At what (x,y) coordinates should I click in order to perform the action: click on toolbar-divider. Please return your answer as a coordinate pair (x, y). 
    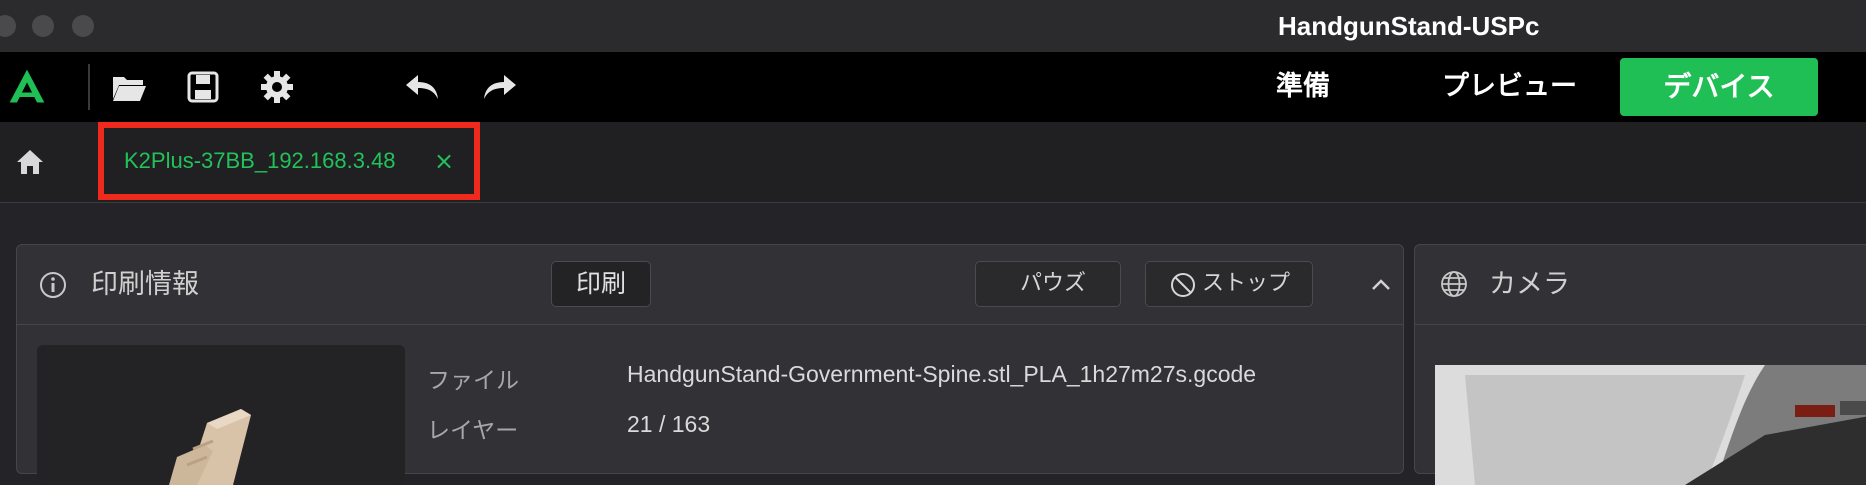
    Looking at the image, I should click on (89, 87).